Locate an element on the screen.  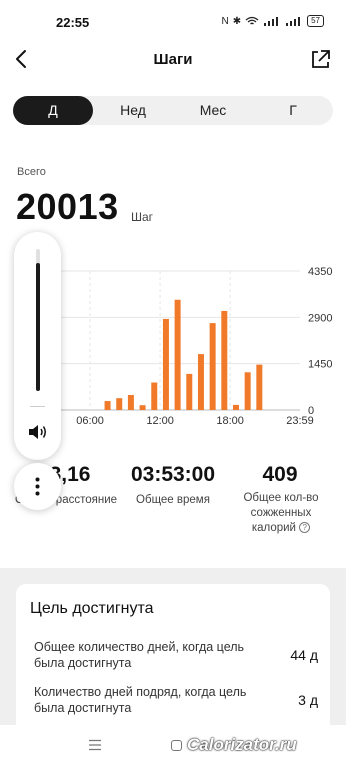
system-nav-bar: Calorizator.ru is located at coordinates (173, 746).